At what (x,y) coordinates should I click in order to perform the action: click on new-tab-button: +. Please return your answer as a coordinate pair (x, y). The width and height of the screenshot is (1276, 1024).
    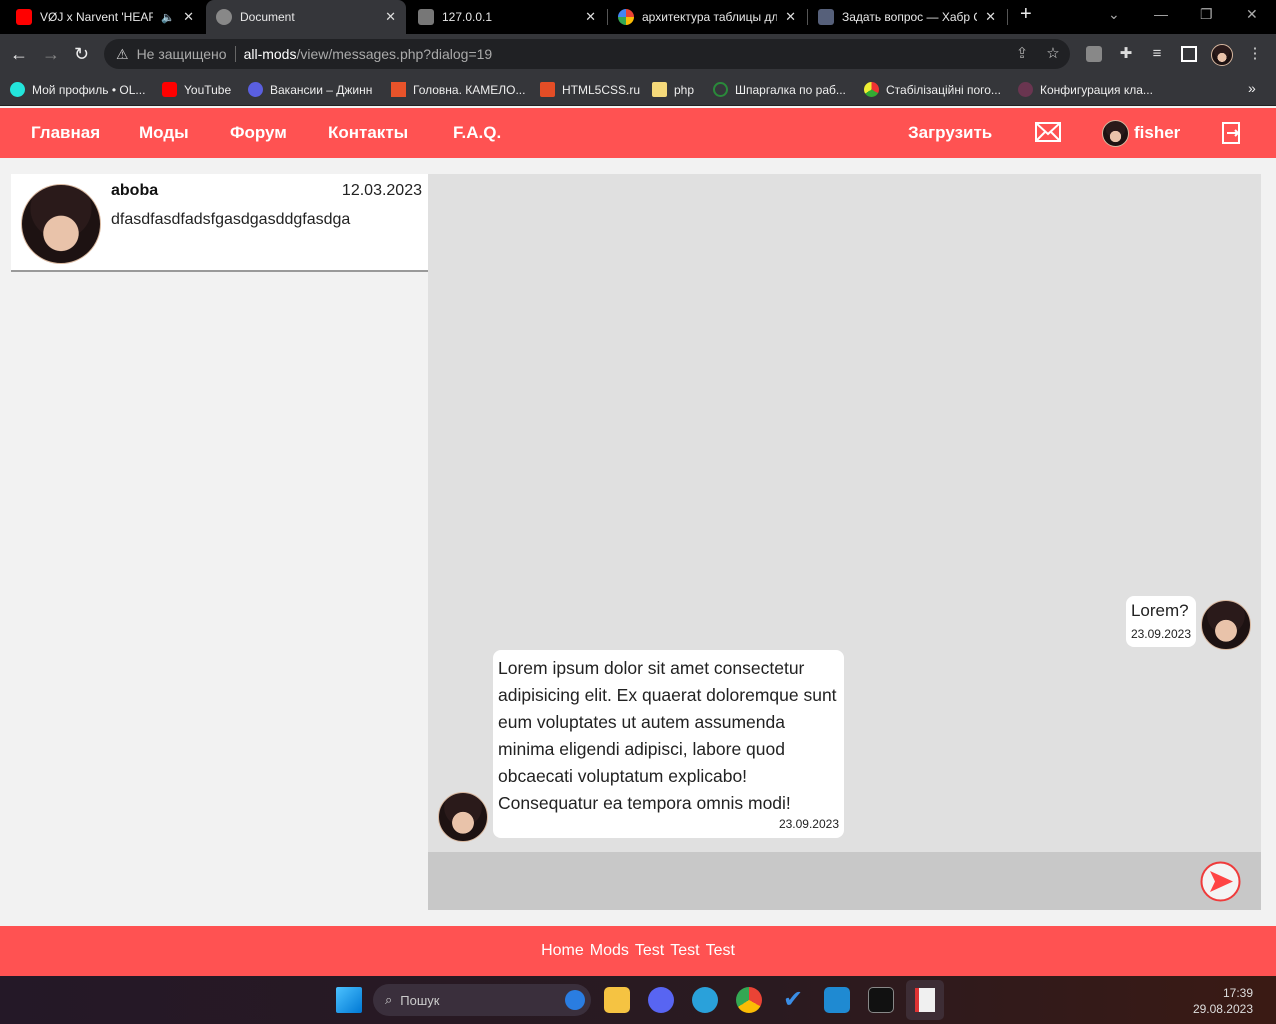
    Looking at the image, I should click on (1026, 14).